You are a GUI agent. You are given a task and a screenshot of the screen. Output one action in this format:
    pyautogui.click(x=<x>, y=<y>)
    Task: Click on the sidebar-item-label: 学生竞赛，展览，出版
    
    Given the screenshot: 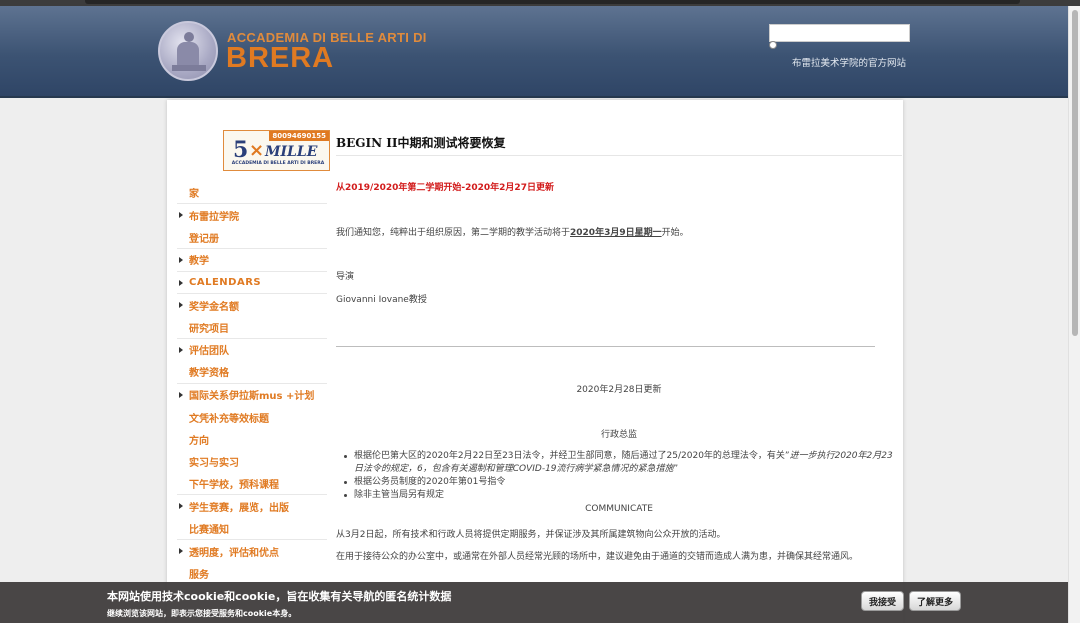 What is the action you would take?
    pyautogui.click(x=239, y=509)
    